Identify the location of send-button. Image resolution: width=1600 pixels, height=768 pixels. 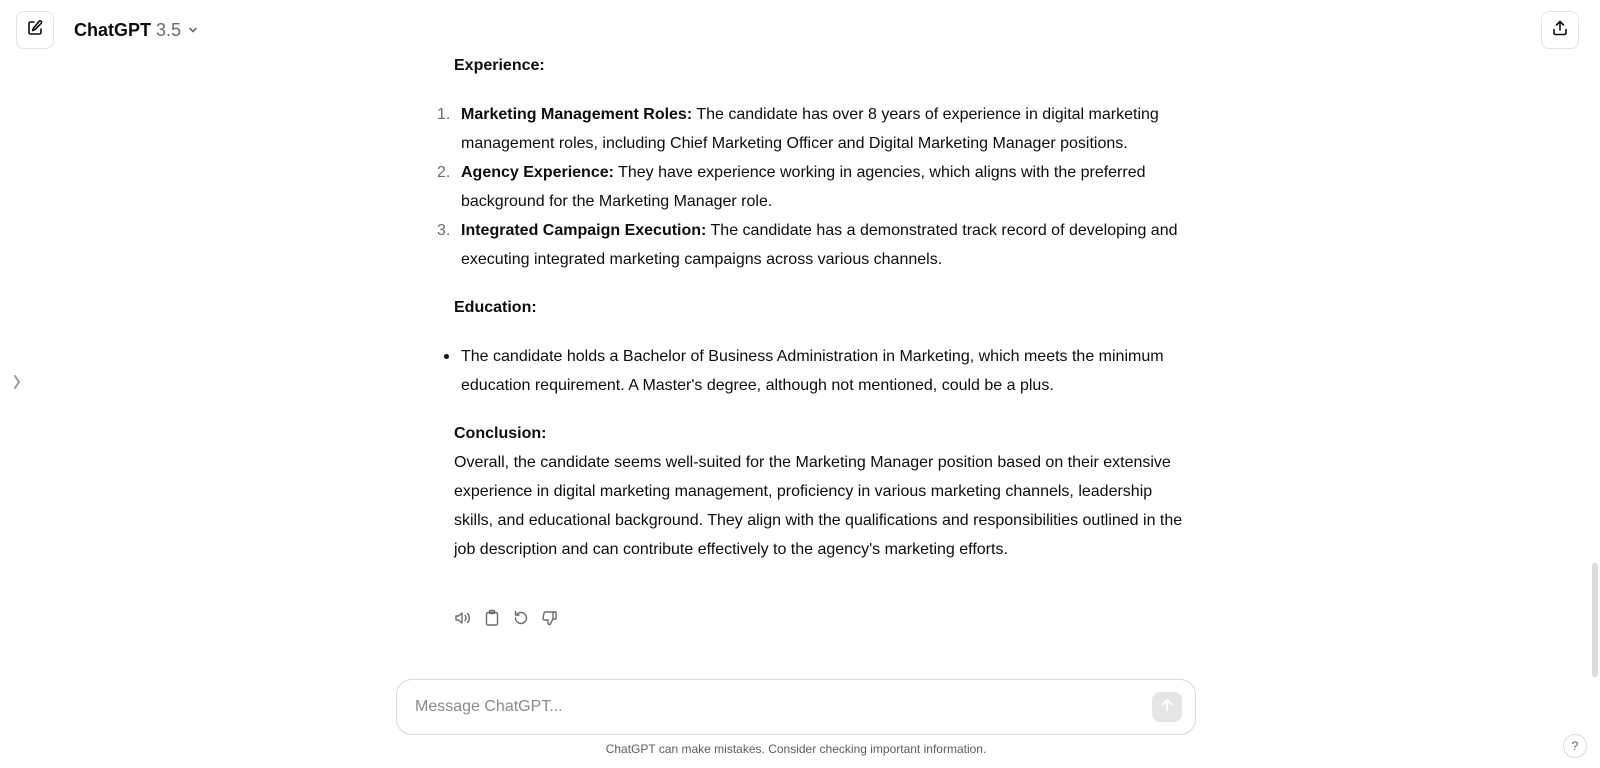
(1167, 707).